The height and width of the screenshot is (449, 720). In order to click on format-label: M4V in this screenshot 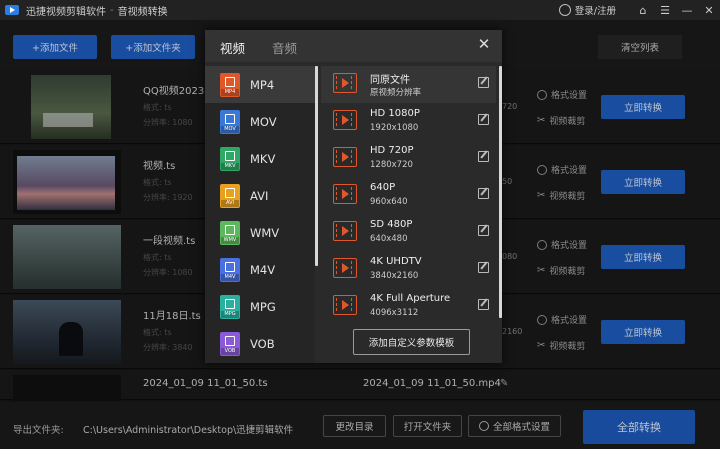, I will do `click(263, 269)`.